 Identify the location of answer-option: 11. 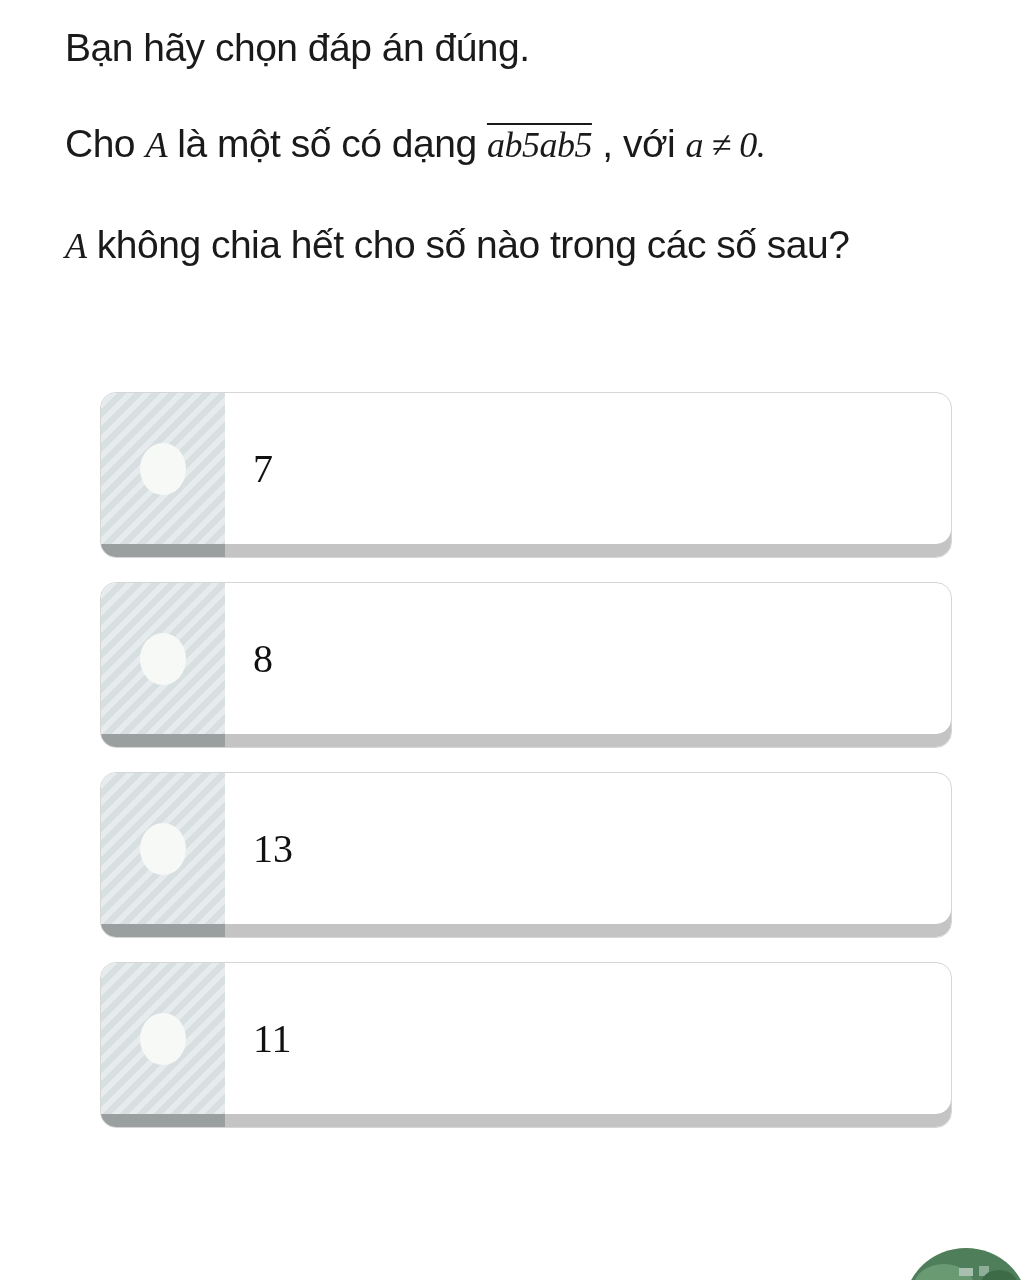
(526, 1045).